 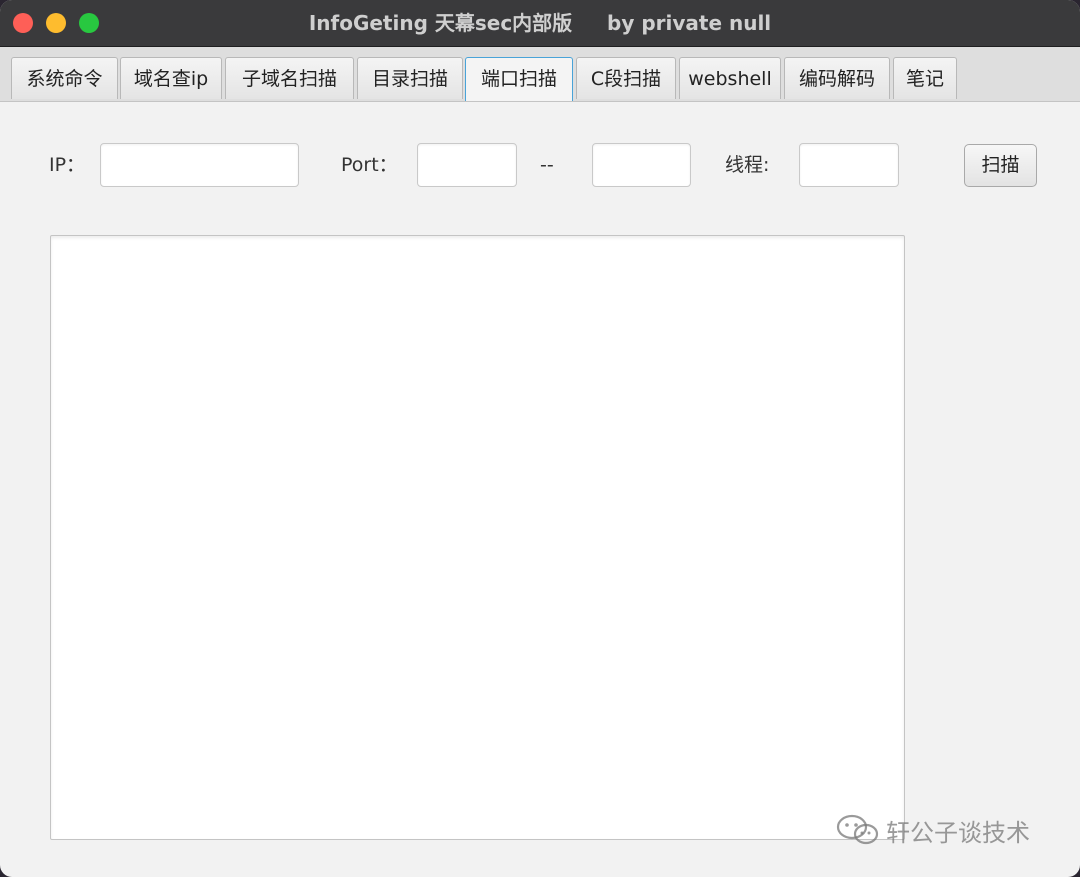 I want to click on tab-encode-decode: 编码解码, so click(x=837, y=78).